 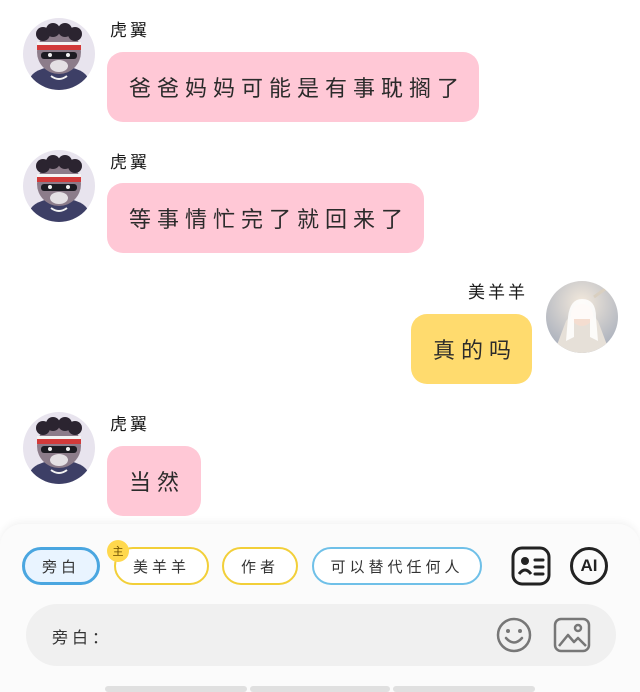 I want to click on image-glyph, so click(x=572, y=635).